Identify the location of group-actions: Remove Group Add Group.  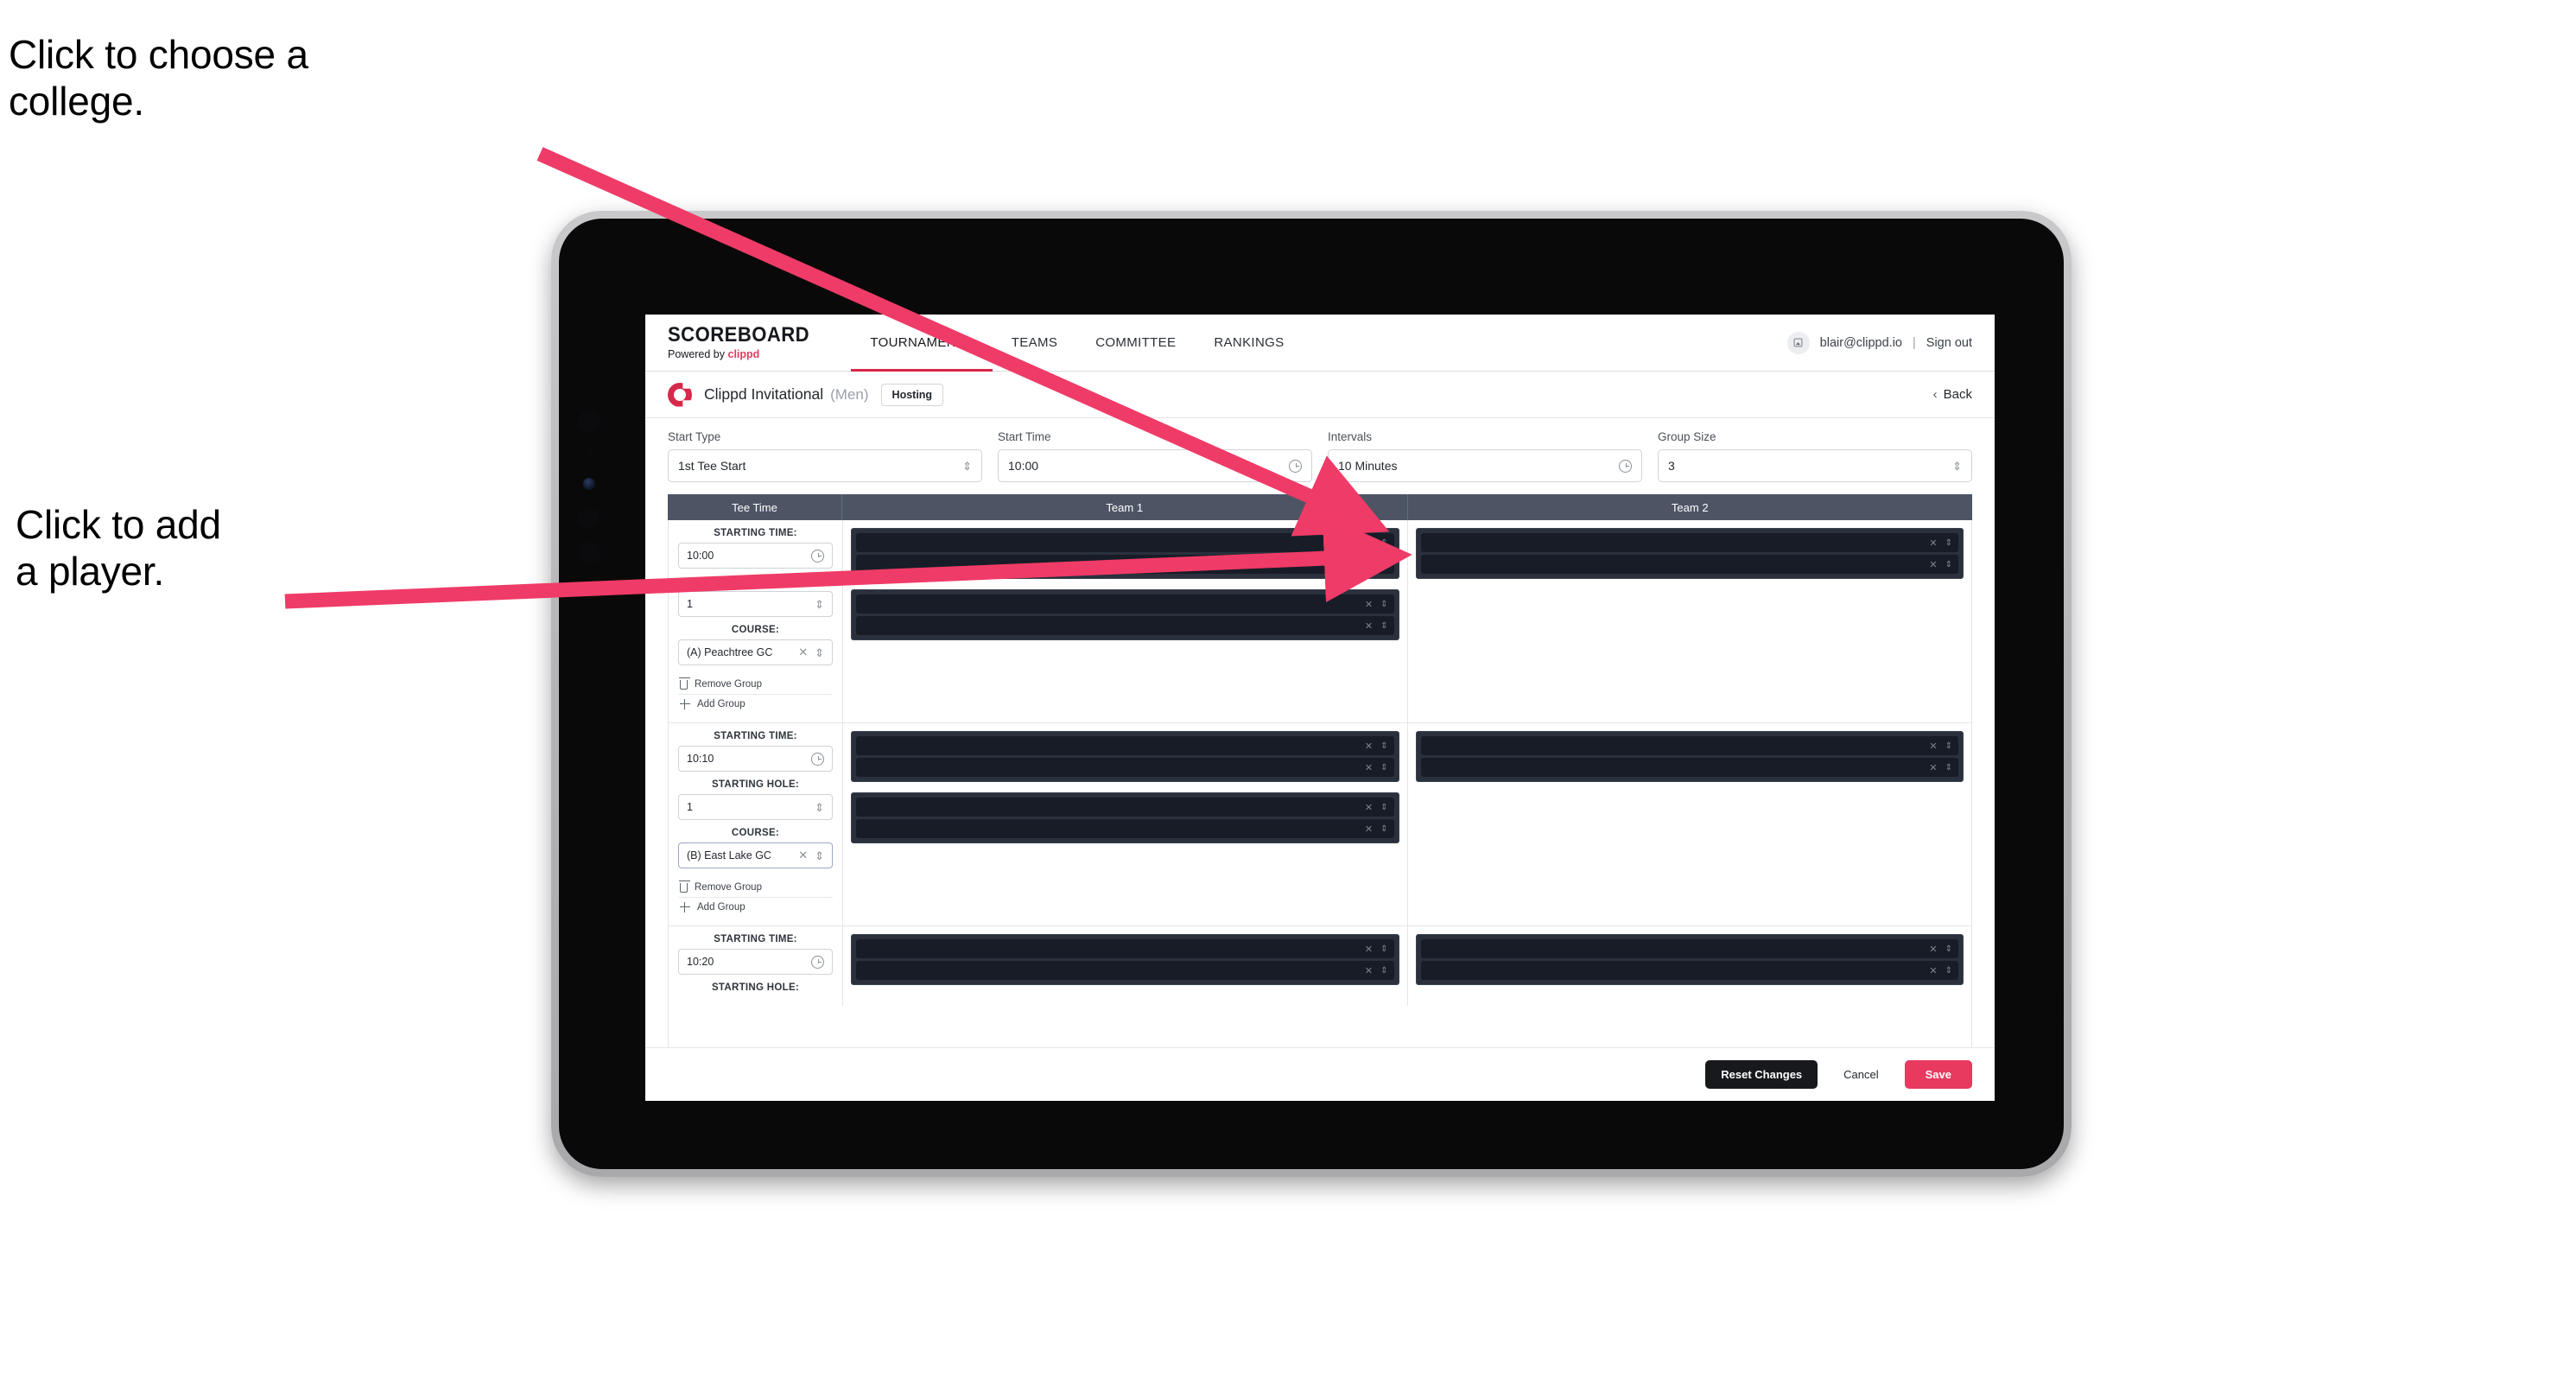
(755, 897).